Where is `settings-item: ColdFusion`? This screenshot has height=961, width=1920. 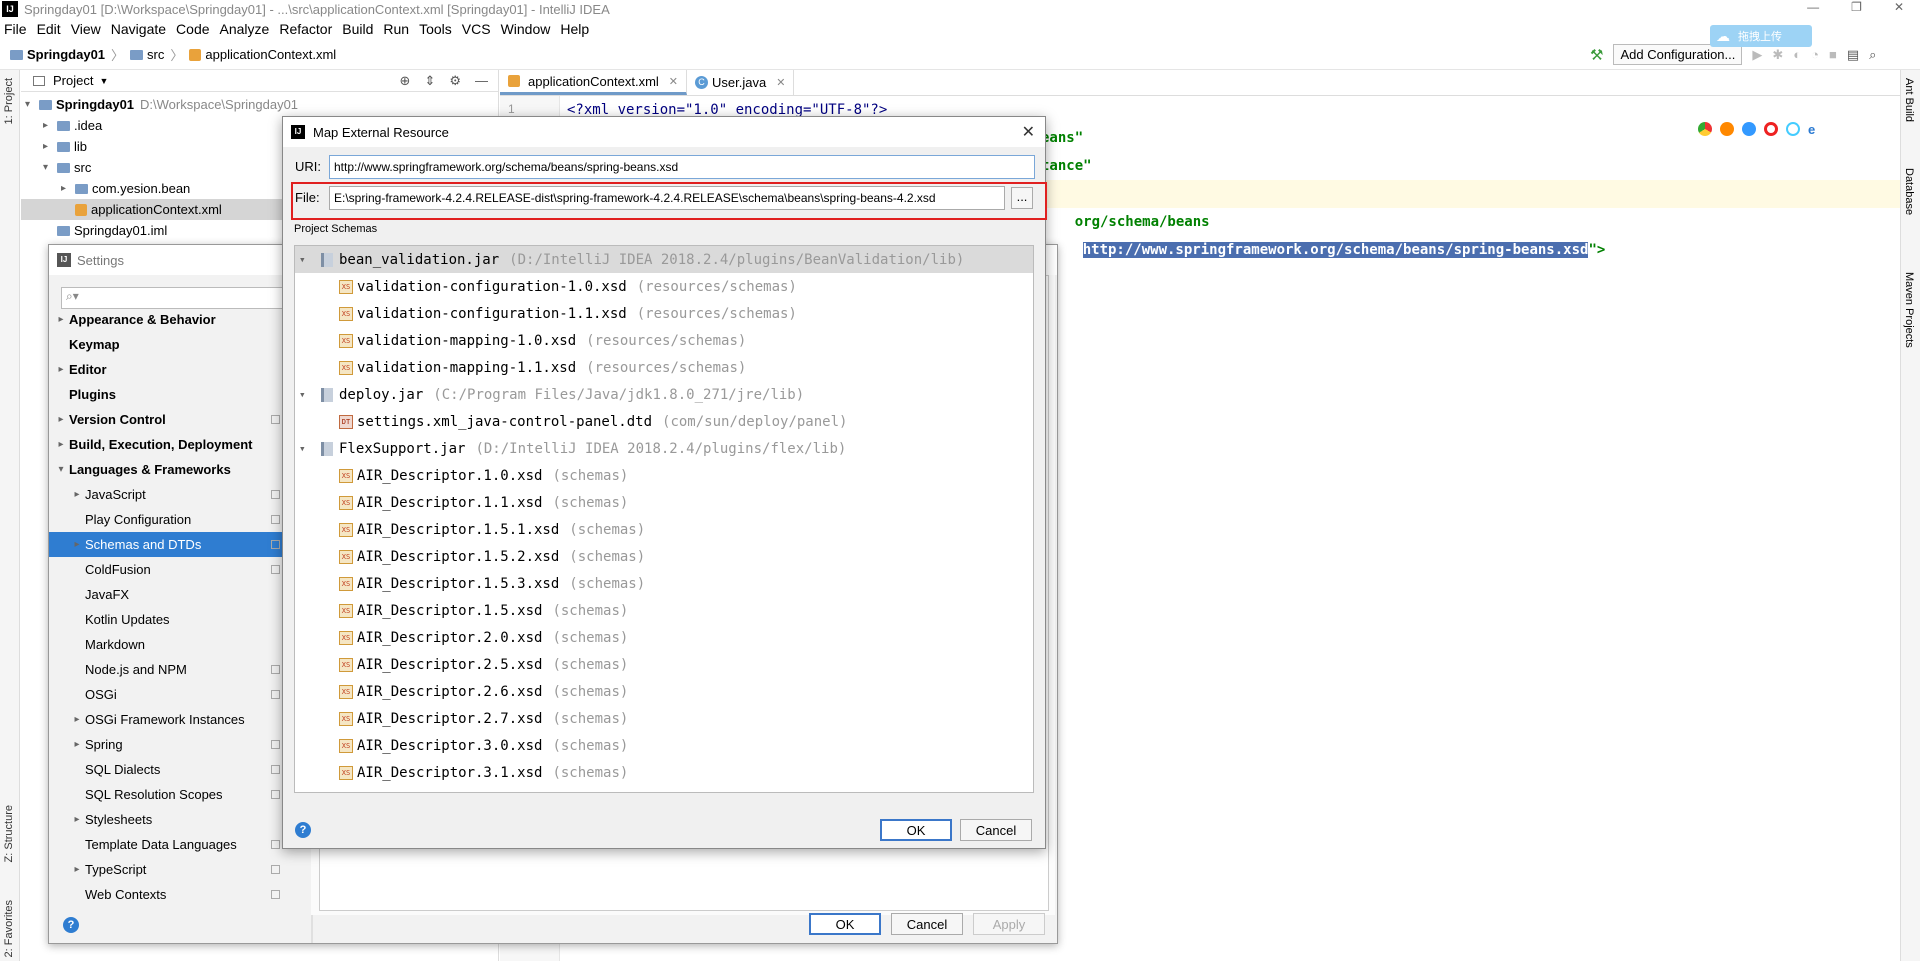
settings-item: ColdFusion is located at coordinates (166, 569).